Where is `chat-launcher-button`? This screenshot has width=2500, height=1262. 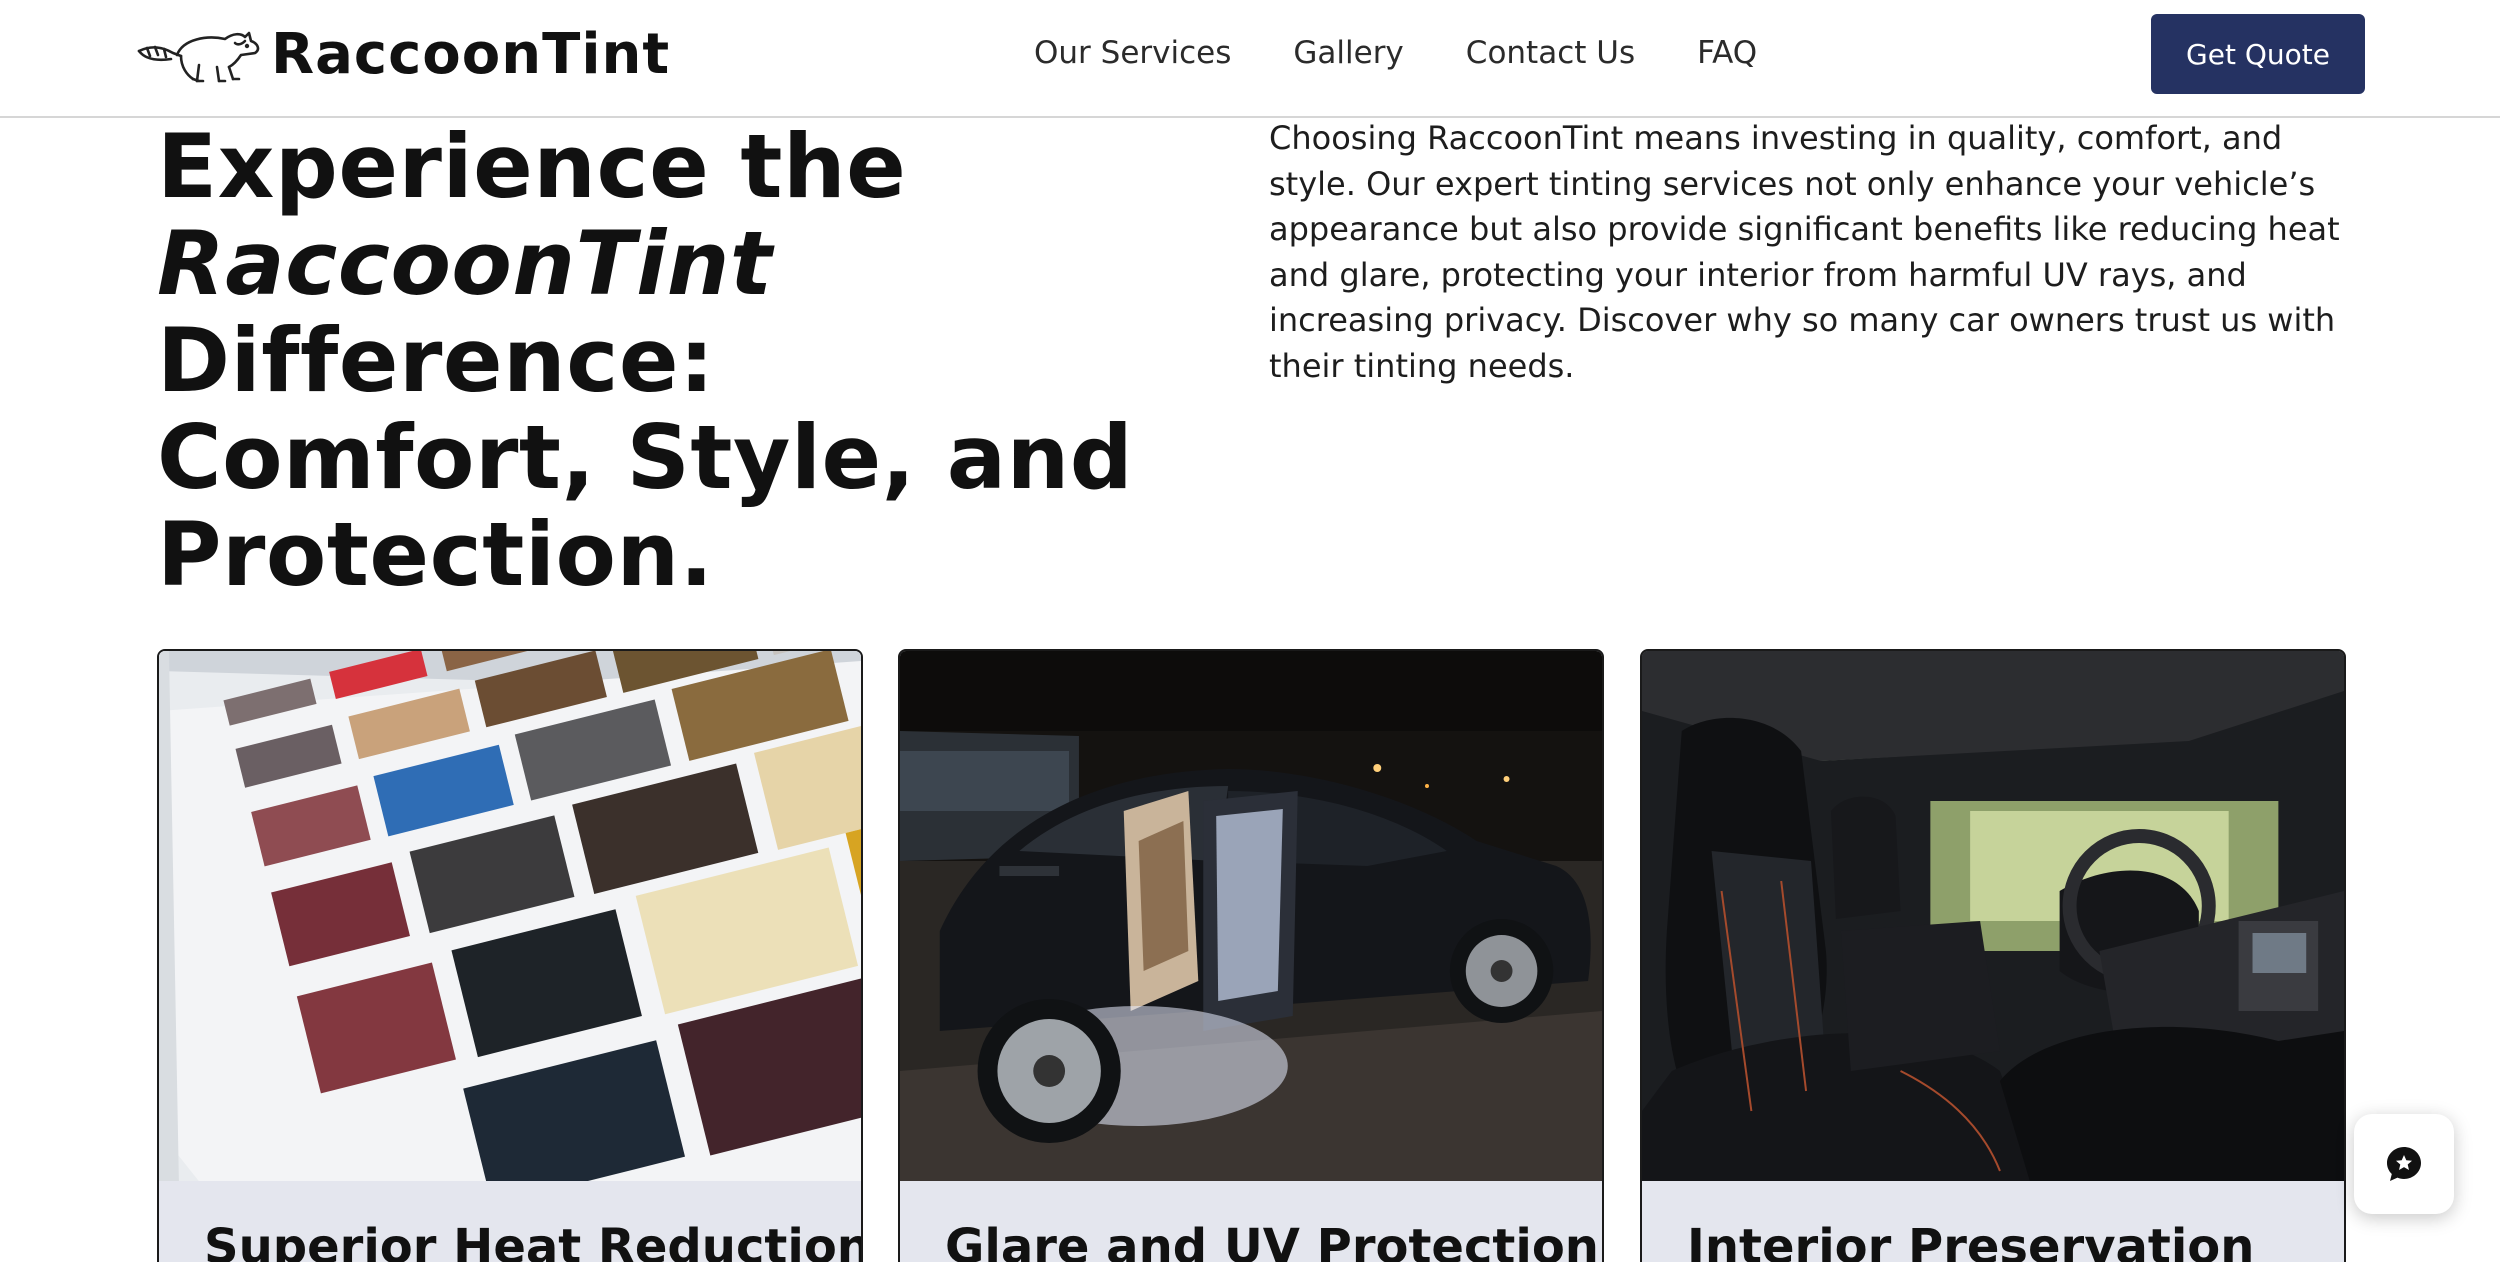
chat-launcher-button is located at coordinates (2404, 1164).